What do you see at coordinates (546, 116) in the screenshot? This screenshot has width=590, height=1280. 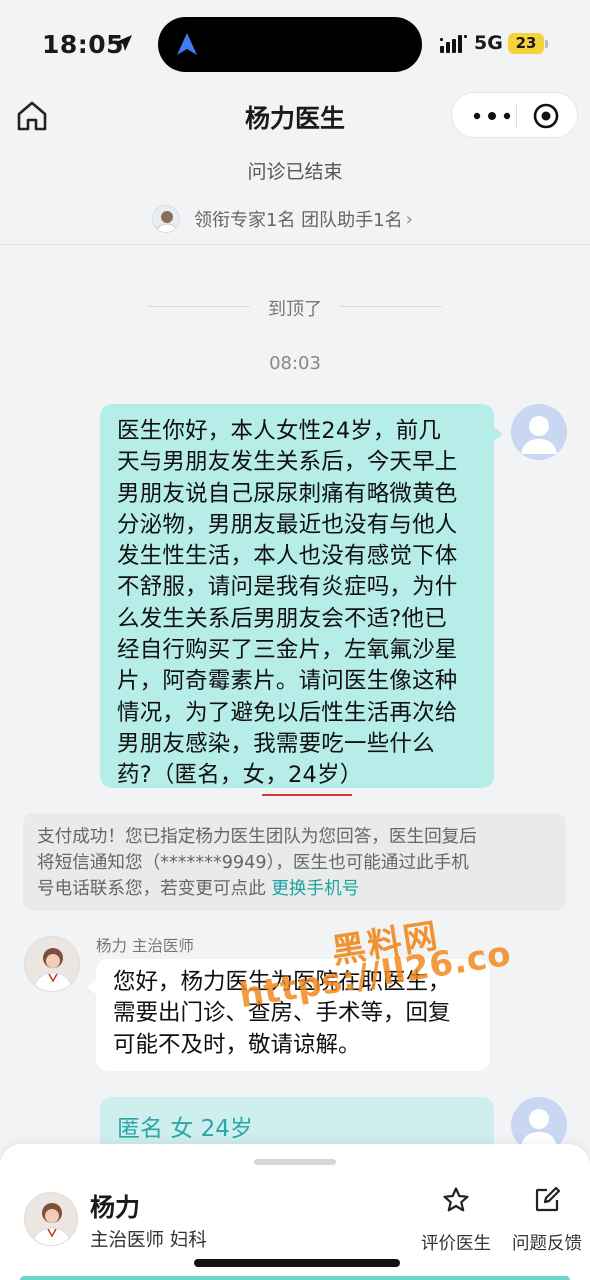 I see `close-mini-program-icon` at bounding box center [546, 116].